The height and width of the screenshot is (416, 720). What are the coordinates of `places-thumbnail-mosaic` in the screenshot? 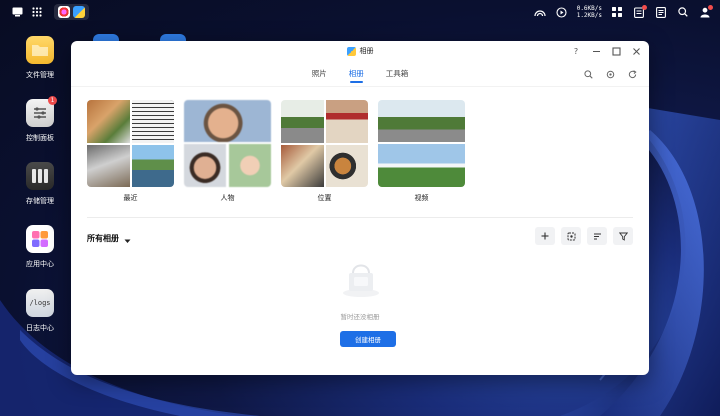 It's located at (324, 143).